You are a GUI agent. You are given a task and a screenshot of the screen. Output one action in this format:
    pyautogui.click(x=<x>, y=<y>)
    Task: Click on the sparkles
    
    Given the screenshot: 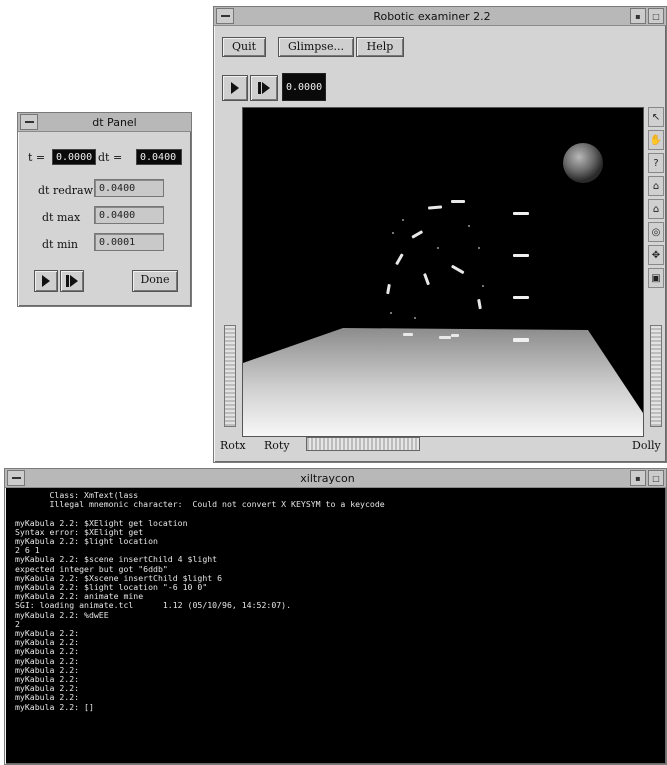 What is the action you would take?
    pyautogui.click(x=437, y=269)
    